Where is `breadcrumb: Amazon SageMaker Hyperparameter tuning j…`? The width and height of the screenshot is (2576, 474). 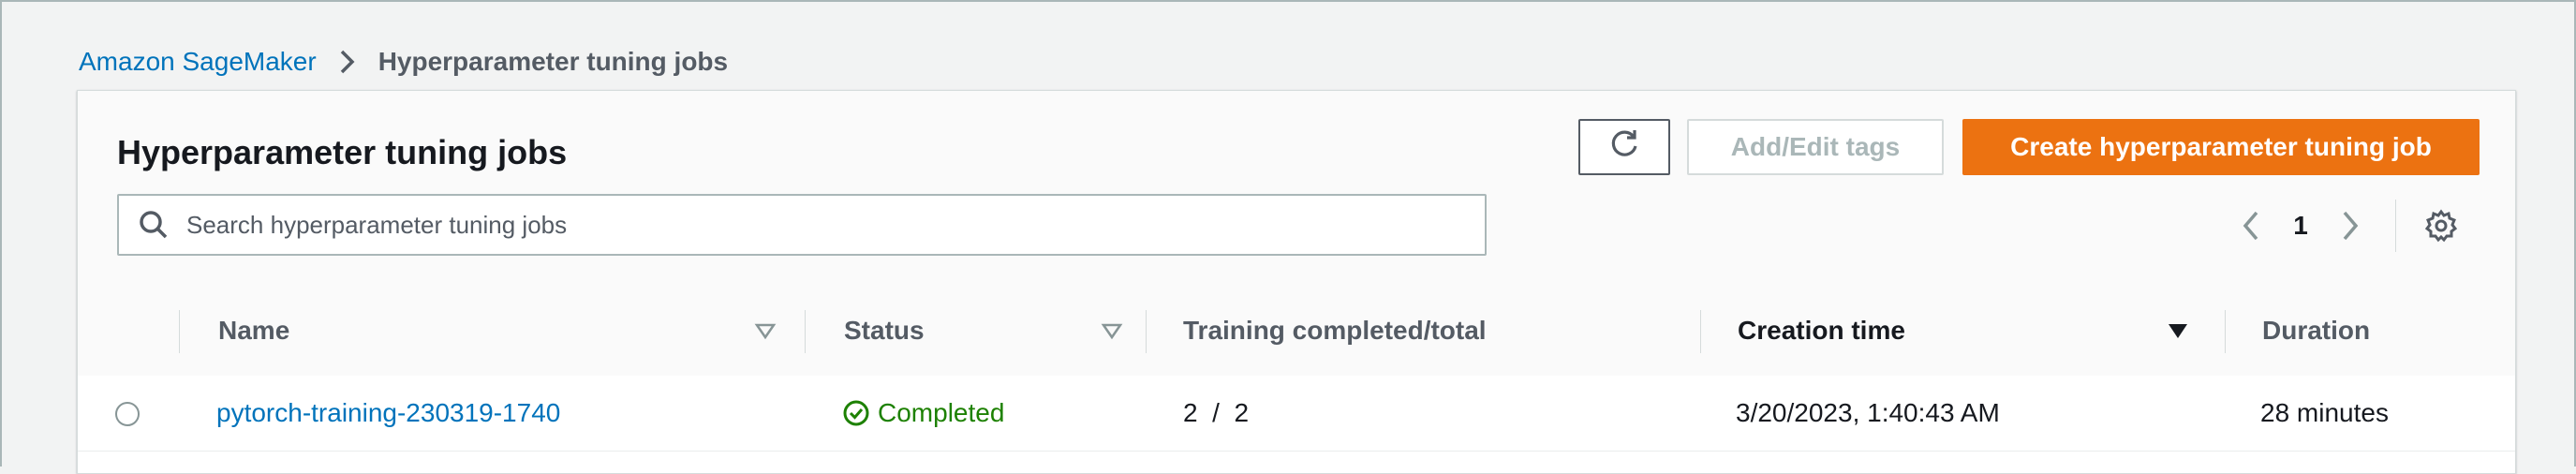
breadcrumb: Amazon SageMaker Hyperparameter tuning j… is located at coordinates (404, 62).